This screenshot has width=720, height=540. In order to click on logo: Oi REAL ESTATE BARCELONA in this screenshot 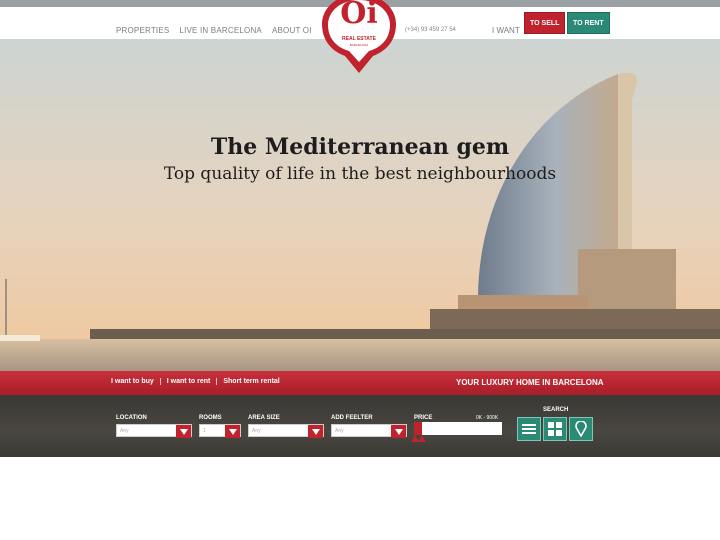, I will do `click(359, 37)`.